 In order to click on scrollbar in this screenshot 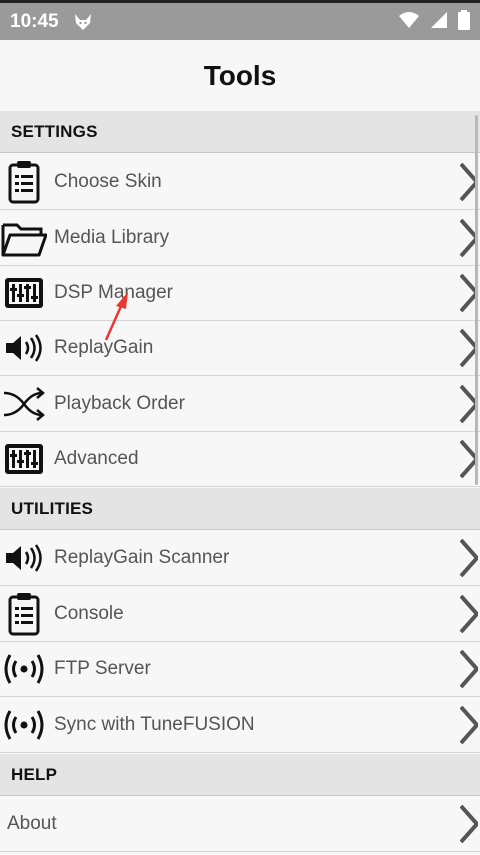, I will do `click(476, 300)`.